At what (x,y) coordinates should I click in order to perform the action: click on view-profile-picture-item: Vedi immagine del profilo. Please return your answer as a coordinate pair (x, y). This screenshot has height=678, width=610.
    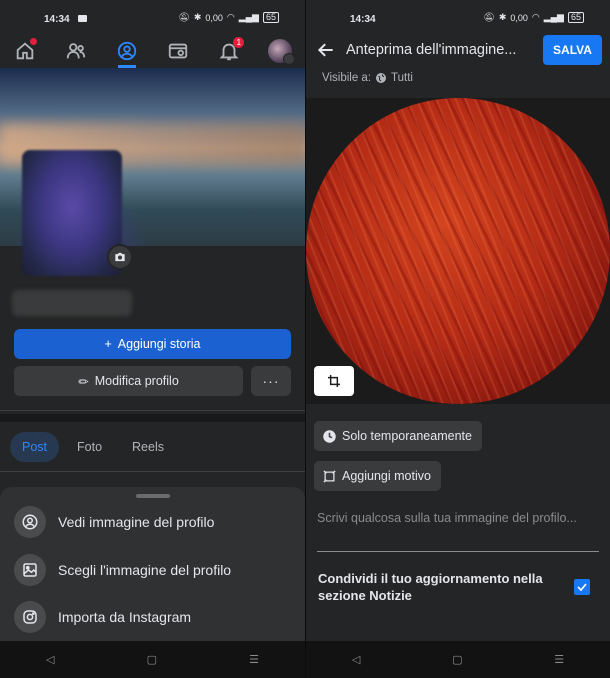
    Looking at the image, I should click on (114, 522).